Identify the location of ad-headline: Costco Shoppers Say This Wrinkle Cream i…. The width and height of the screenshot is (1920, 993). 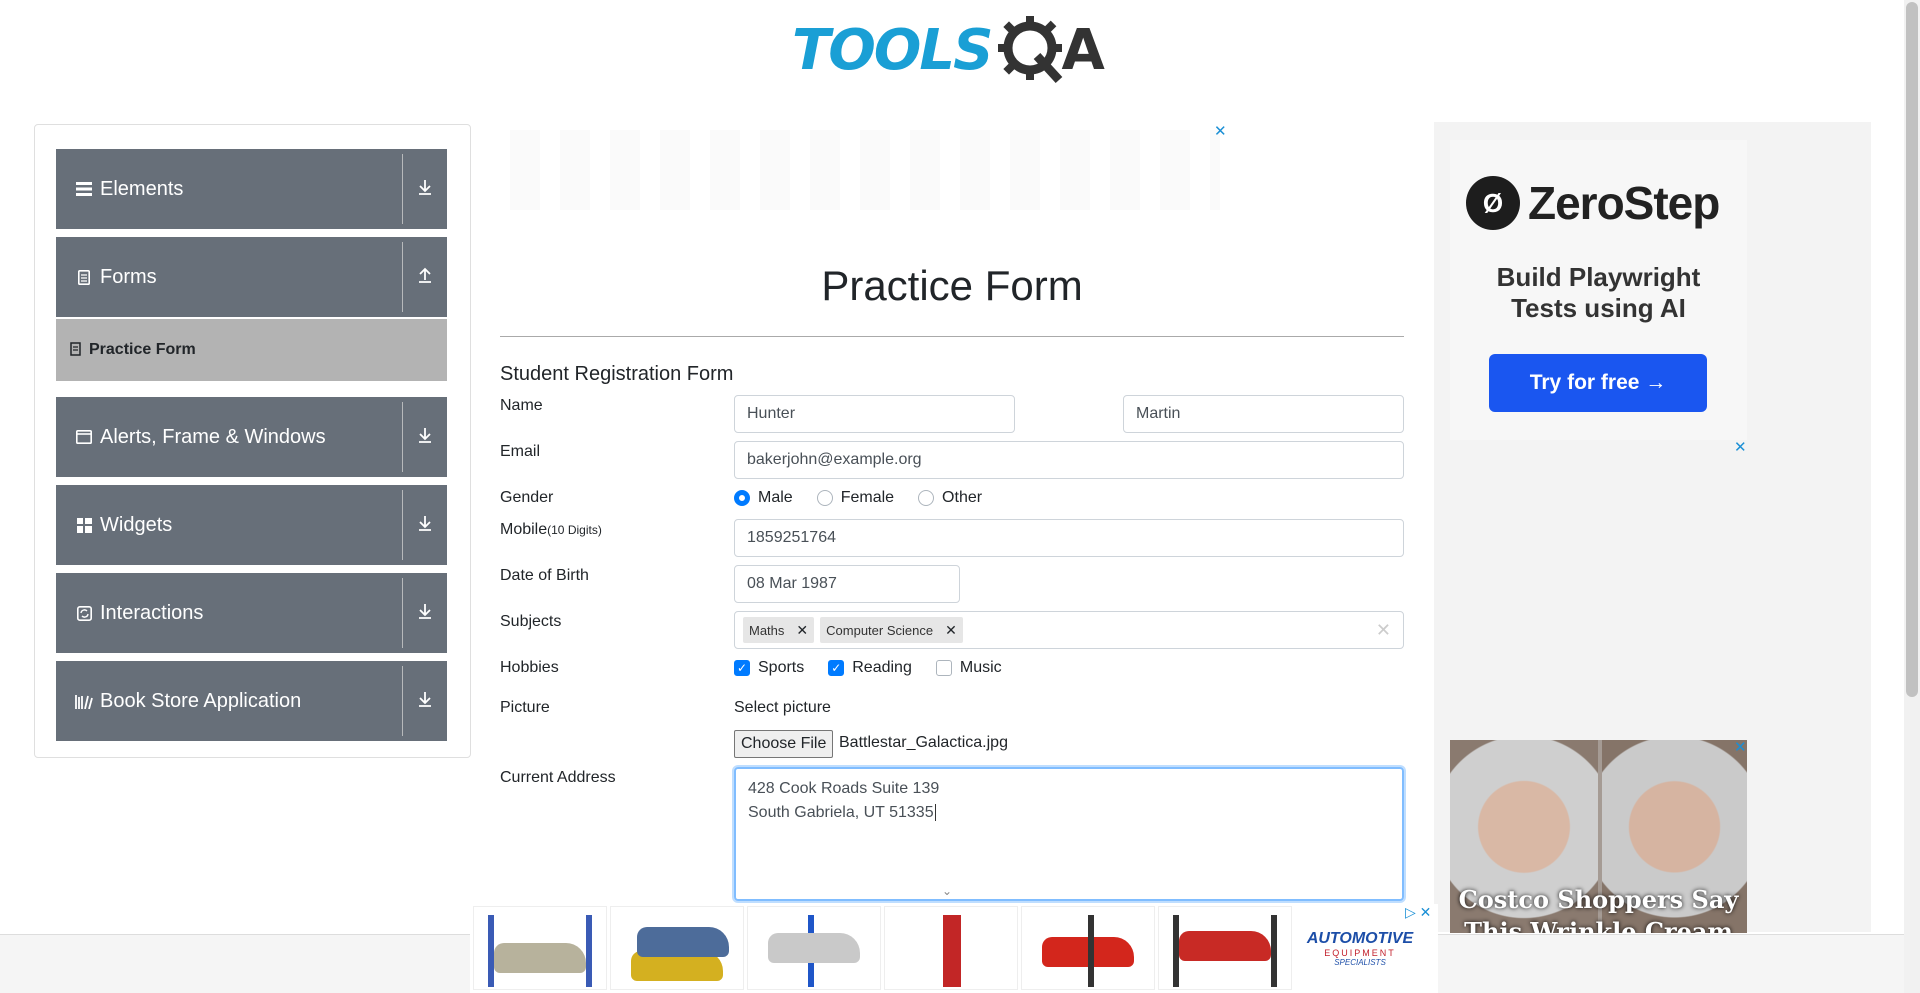
(1598, 909).